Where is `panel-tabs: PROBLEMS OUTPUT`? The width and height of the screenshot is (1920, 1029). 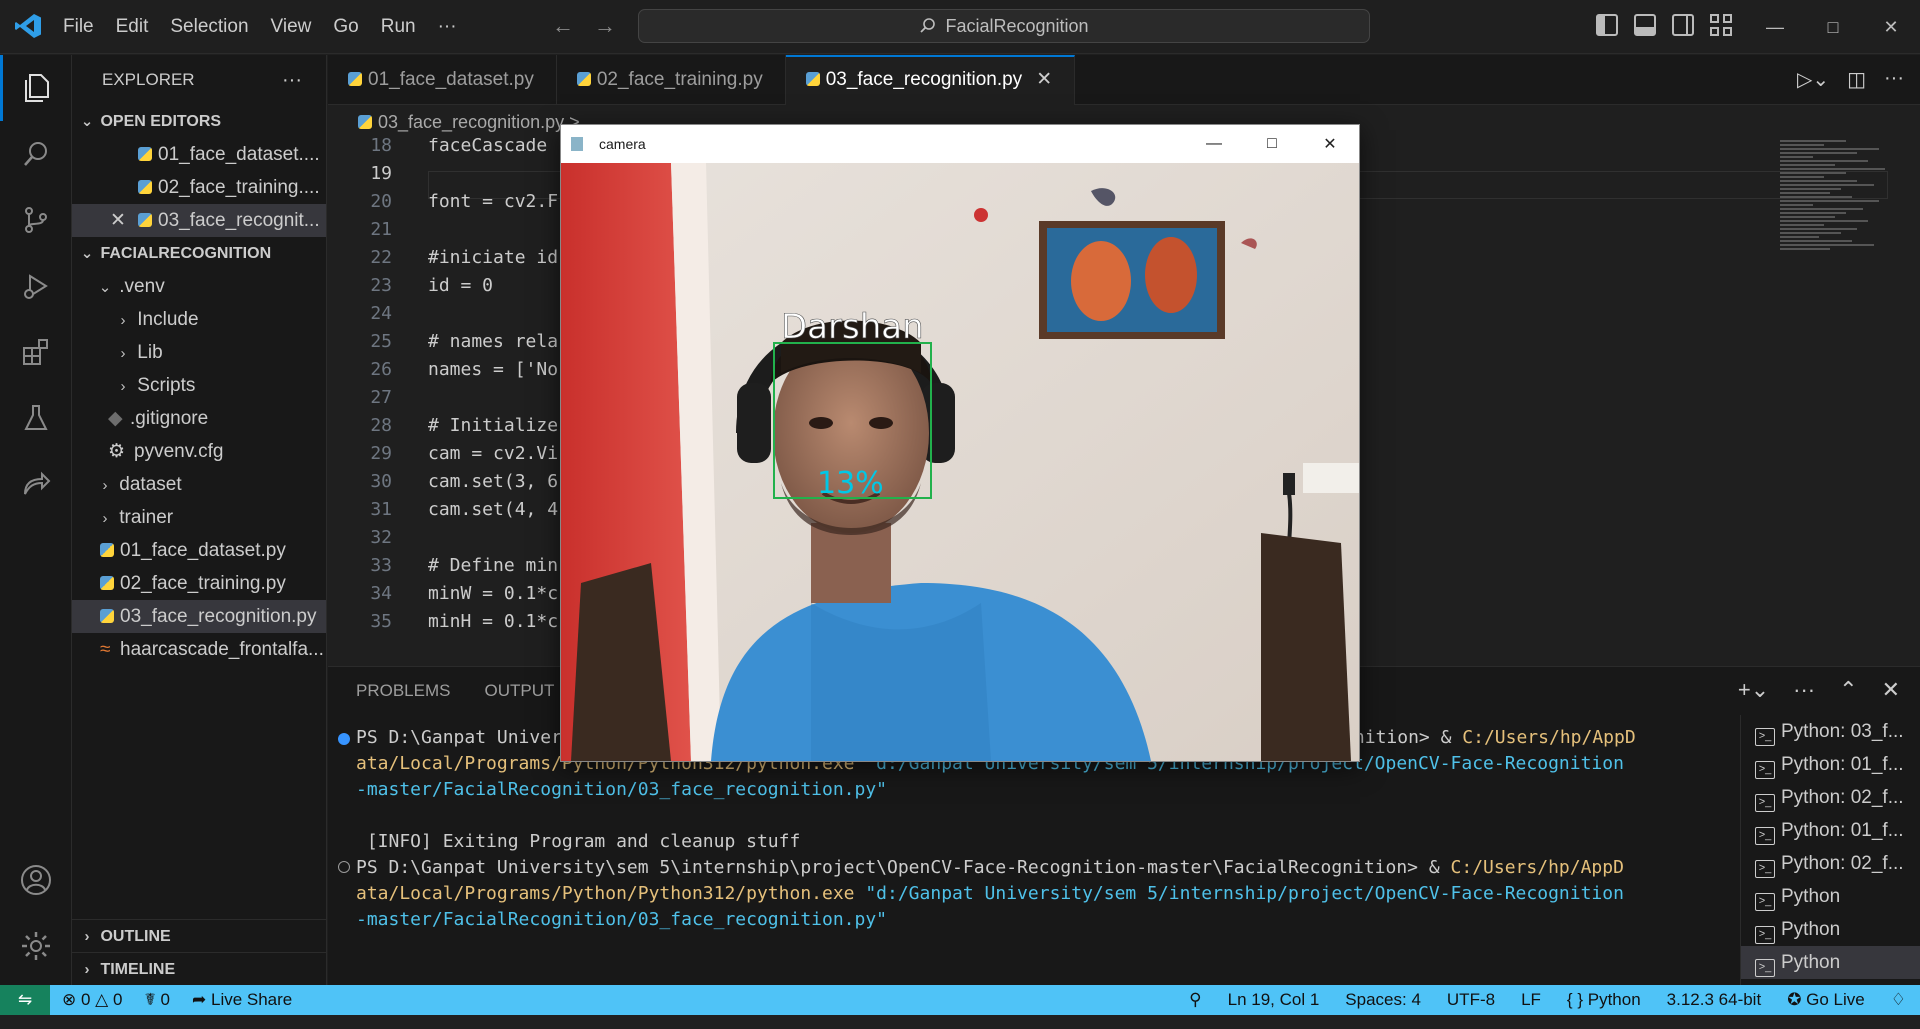
panel-tabs: PROBLEMS OUTPUT is located at coordinates (455, 691).